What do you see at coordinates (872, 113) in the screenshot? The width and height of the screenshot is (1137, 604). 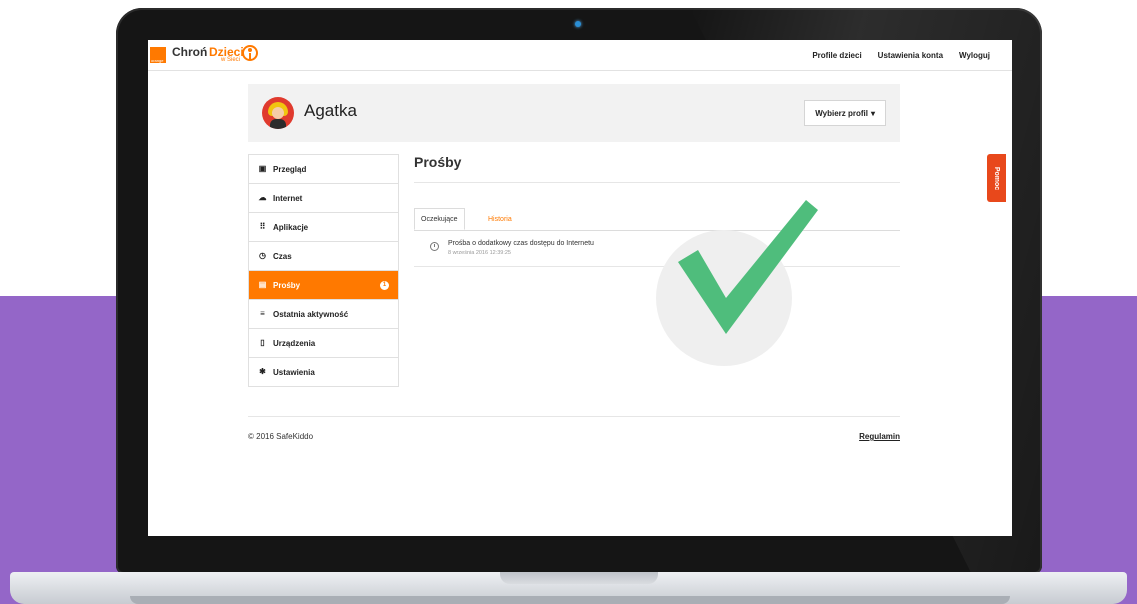 I see `chevron-down-icon: ▾` at bounding box center [872, 113].